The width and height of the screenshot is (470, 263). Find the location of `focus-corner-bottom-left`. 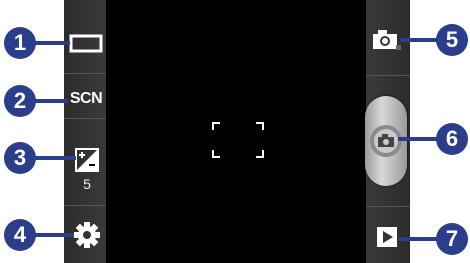

focus-corner-bottom-left is located at coordinates (216, 154).